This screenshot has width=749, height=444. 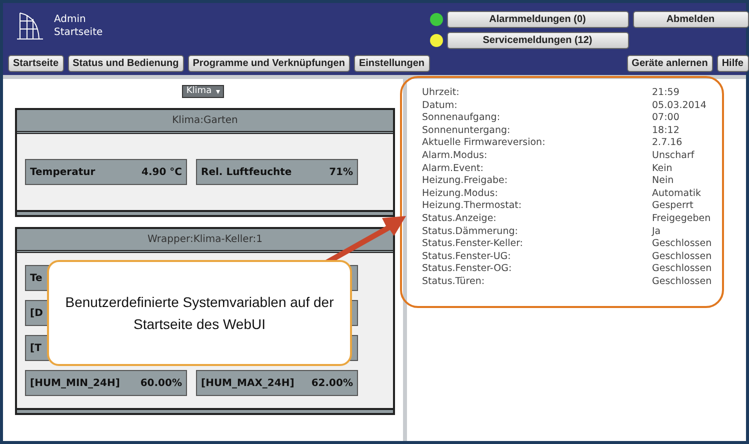 I want to click on variable-value: Ja, so click(x=657, y=232).